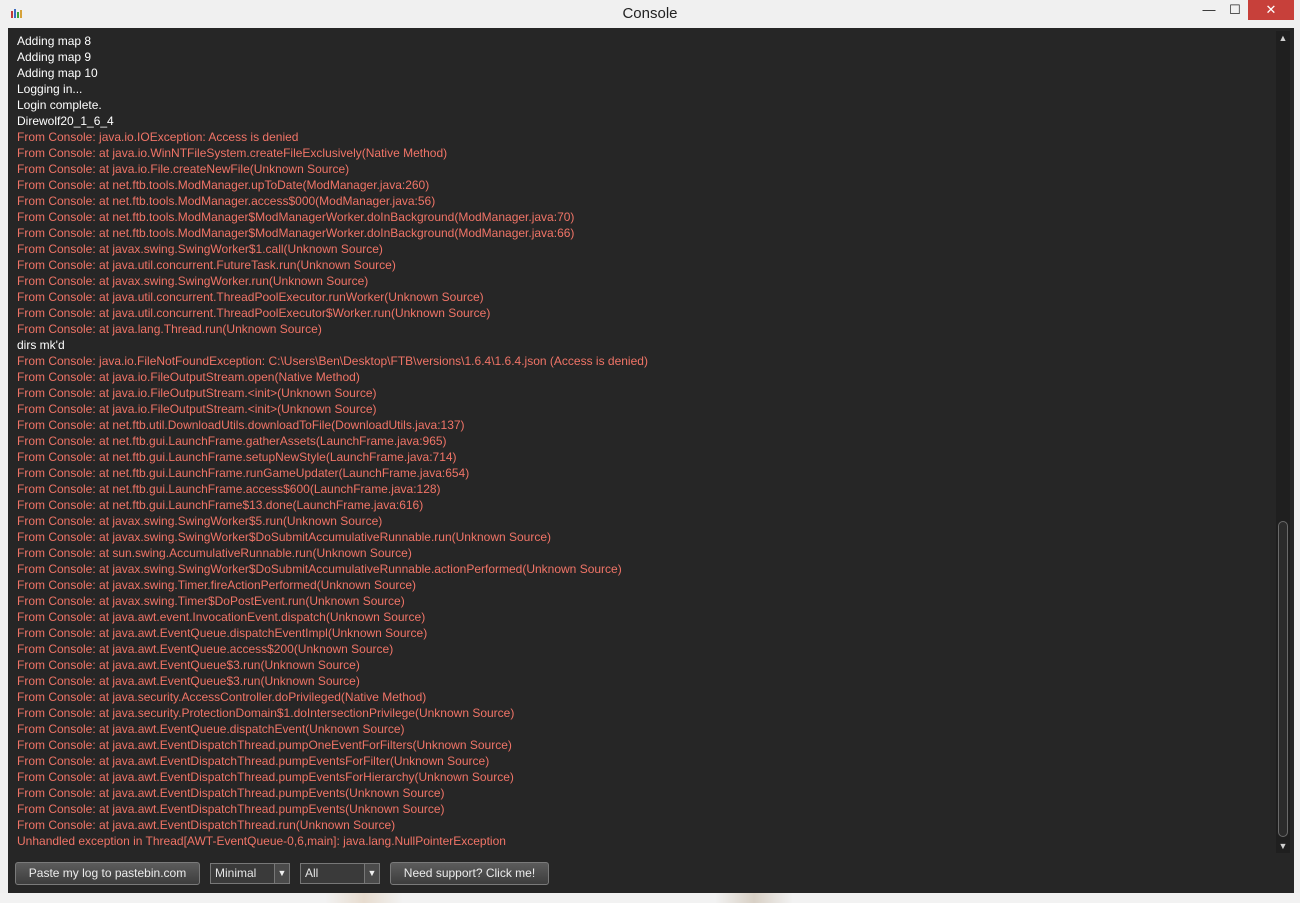 The width and height of the screenshot is (1300, 903). I want to click on log-source-select: All ▼, so click(340, 873).